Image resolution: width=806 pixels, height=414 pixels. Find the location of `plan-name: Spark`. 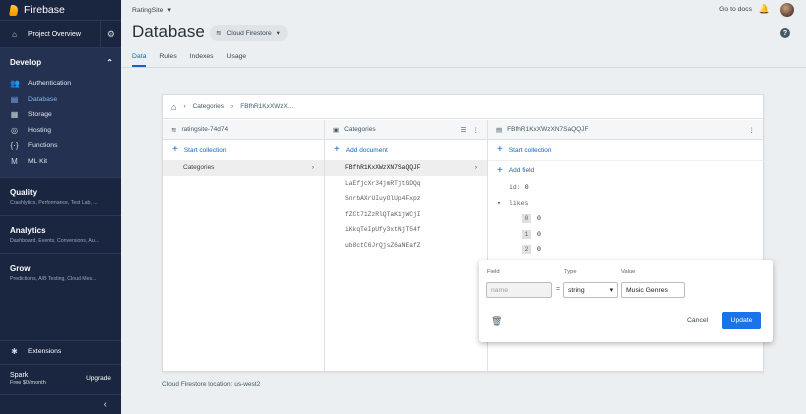

plan-name: Spark is located at coordinates (19, 375).